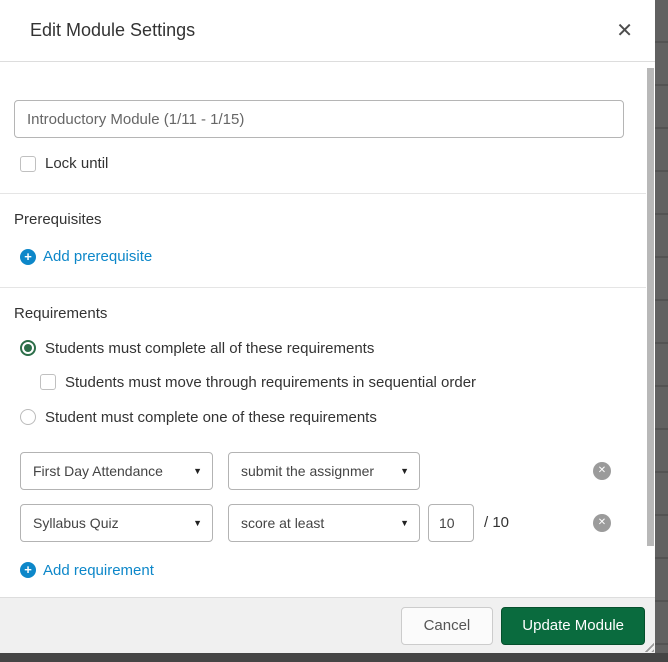  I want to click on cancel-button: Cancel, so click(447, 625).